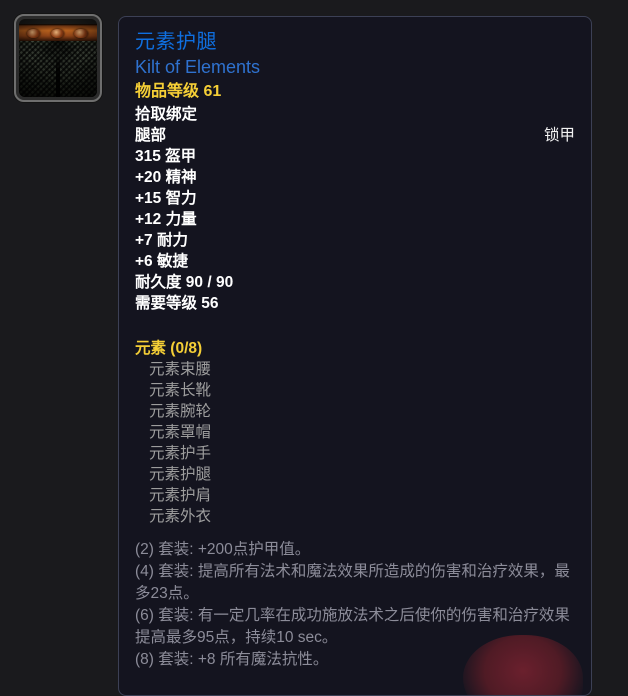 This screenshot has height=696, width=628. Describe the element at coordinates (232, 659) in the screenshot. I see `set-bonus-8pc: (8) 套装: +8 所有魔法抗性。` at that location.